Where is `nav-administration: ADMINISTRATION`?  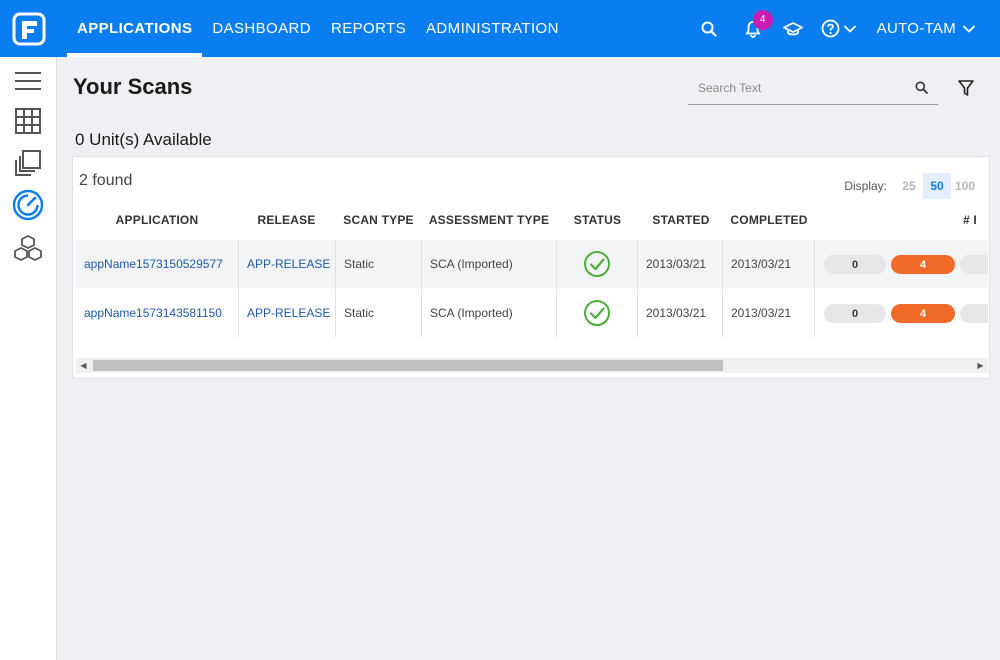 nav-administration: ADMINISTRATION is located at coordinates (492, 28).